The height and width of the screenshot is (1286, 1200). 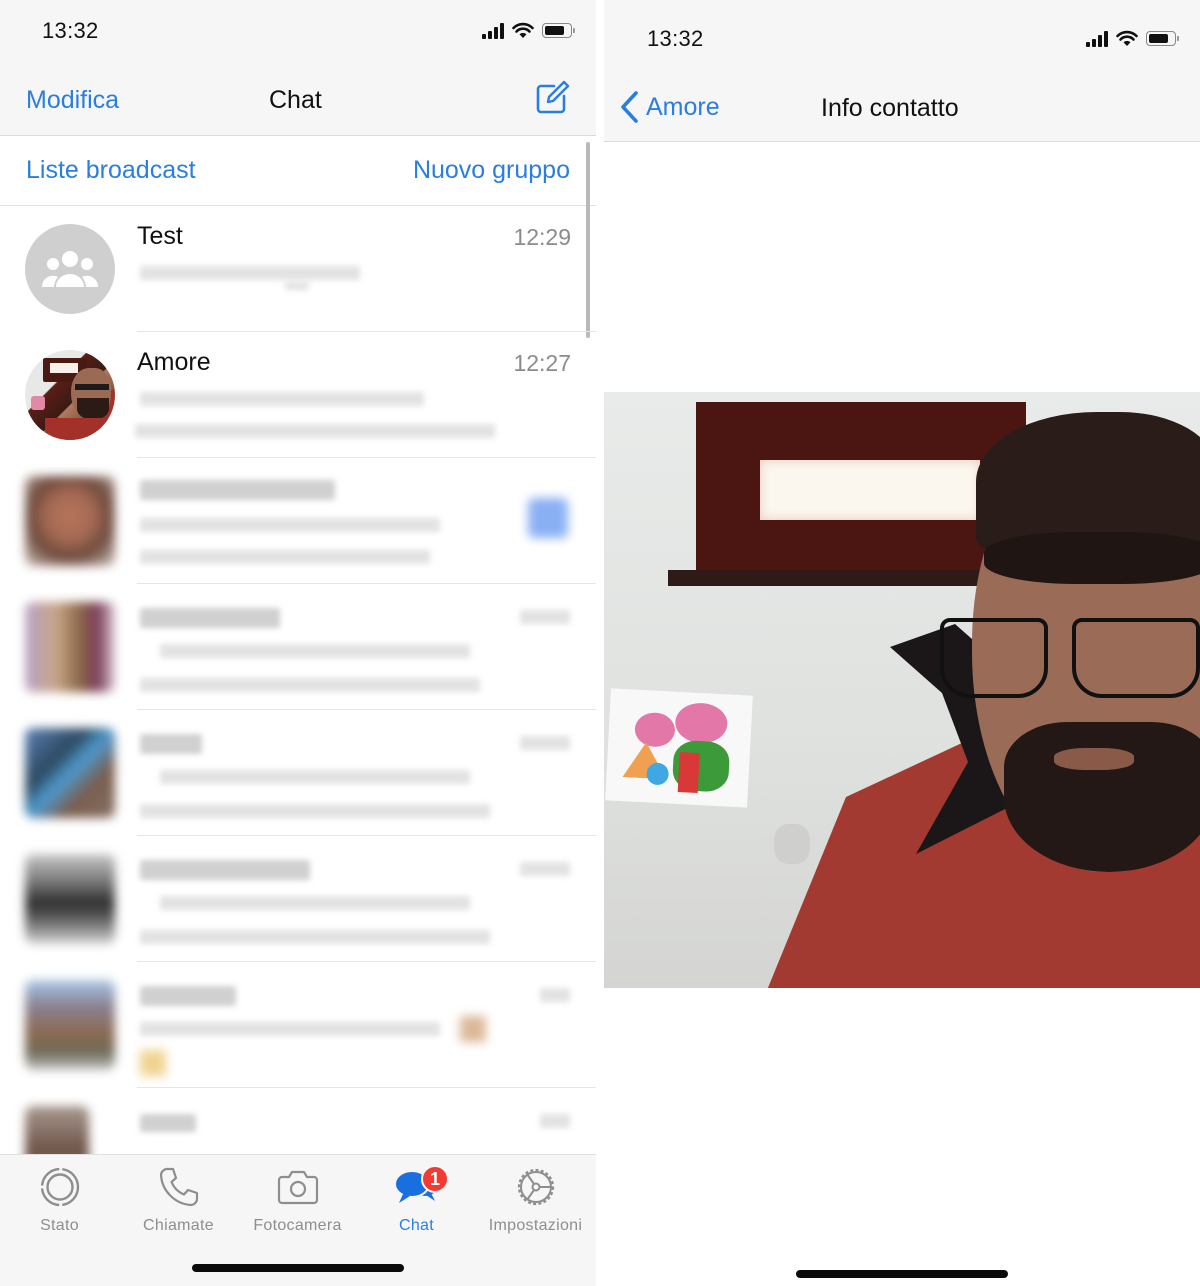 What do you see at coordinates (178, 1225) in the screenshot?
I see `tab-label: Chiamate` at bounding box center [178, 1225].